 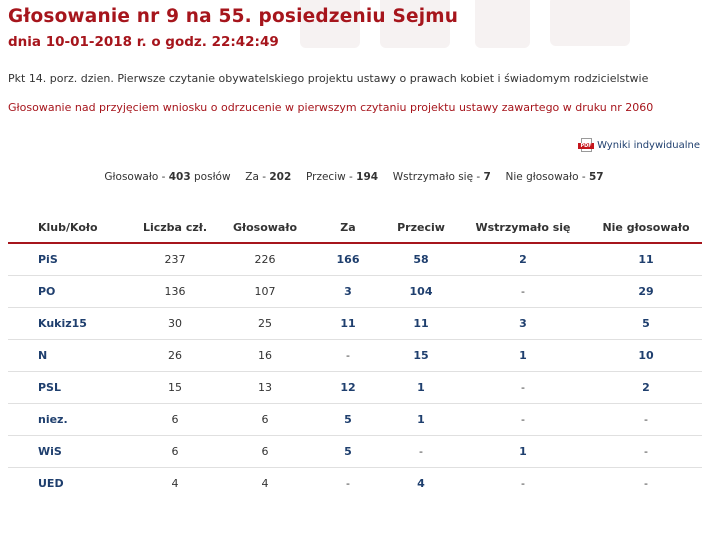 What do you see at coordinates (348, 259) in the screenshot?
I see `cell-za: 166` at bounding box center [348, 259].